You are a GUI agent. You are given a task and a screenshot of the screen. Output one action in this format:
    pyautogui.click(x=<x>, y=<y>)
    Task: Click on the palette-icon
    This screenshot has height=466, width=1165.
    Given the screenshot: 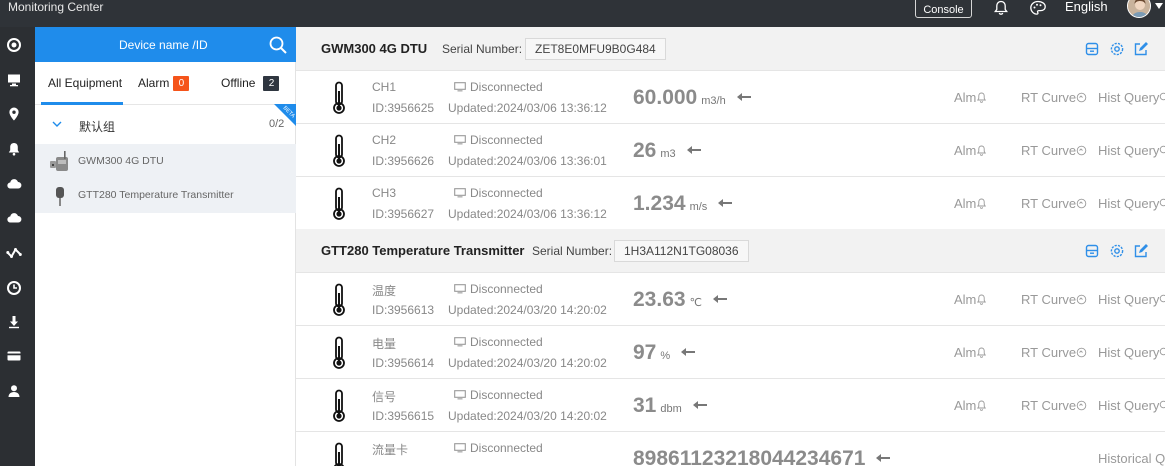 What is the action you would take?
    pyautogui.click(x=1038, y=8)
    